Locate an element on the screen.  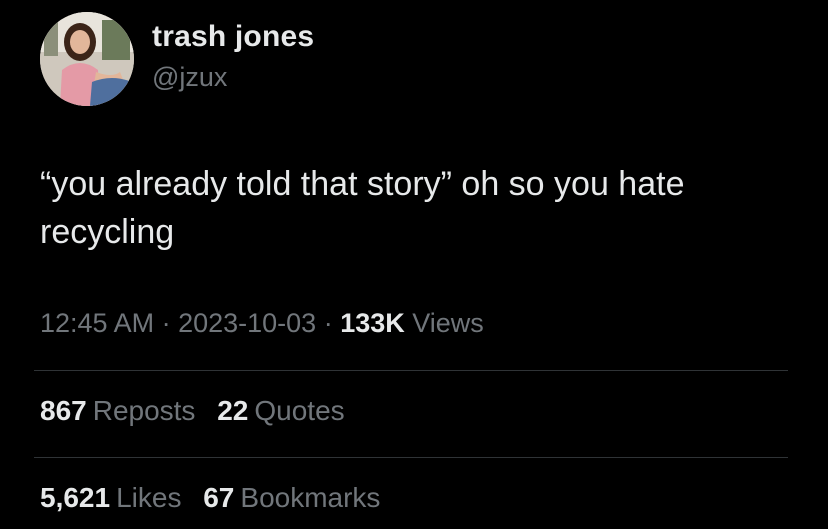
tweet-time: 12:45 AM is located at coordinates (97, 323).